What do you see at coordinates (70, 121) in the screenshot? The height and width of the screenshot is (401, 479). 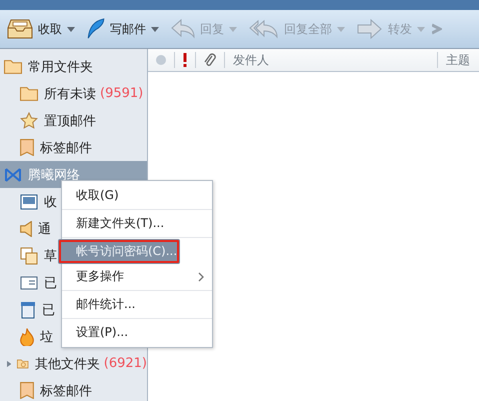 I see `folder-name: 置顶邮件` at bounding box center [70, 121].